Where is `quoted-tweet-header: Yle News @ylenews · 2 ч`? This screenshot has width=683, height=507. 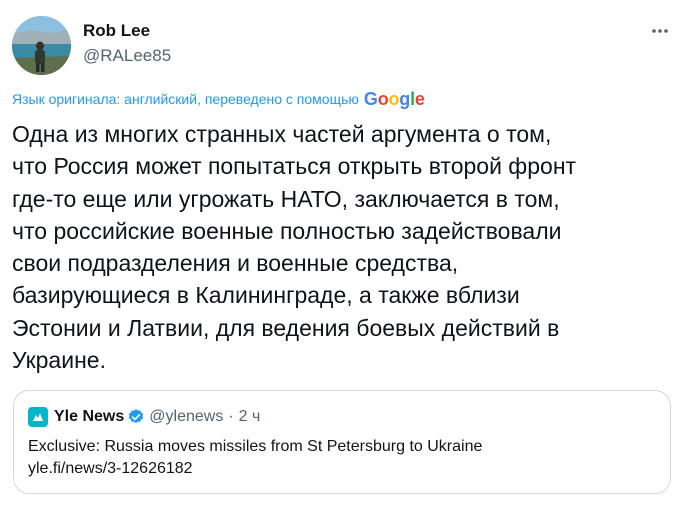
quoted-tweet-header: Yle News @ylenews · 2 ч is located at coordinates (144, 417).